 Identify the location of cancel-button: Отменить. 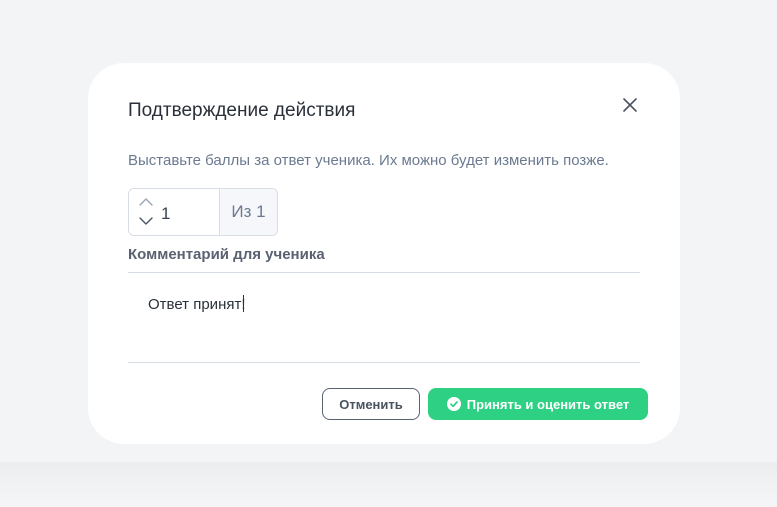
(371, 404).